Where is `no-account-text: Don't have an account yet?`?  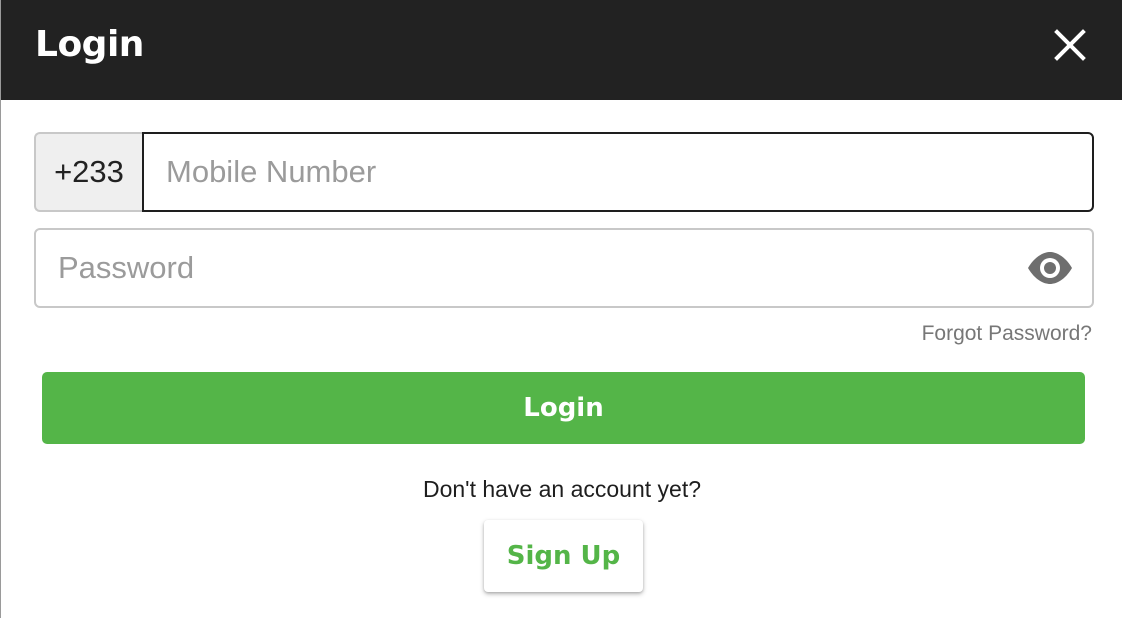
no-account-text: Don't have an account yet? is located at coordinates (562, 489).